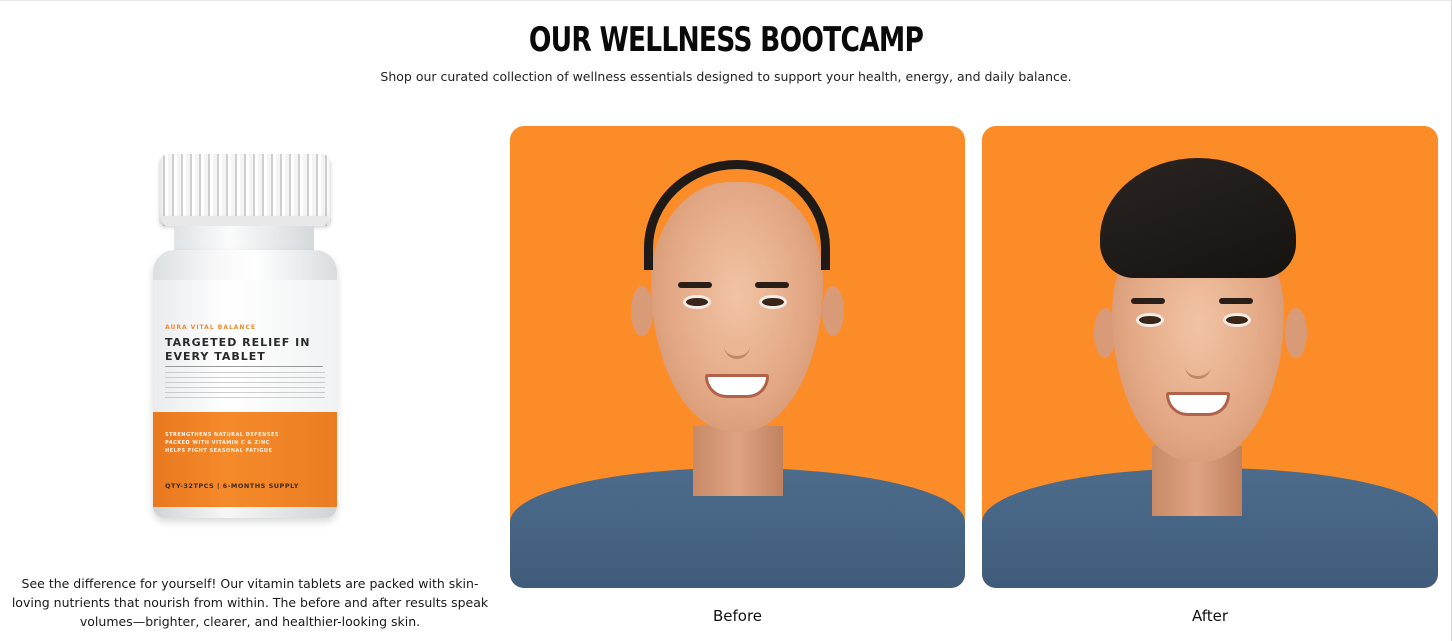  Describe the element at coordinates (245, 459) in the screenshot. I see `bottle-label-bottom` at that location.